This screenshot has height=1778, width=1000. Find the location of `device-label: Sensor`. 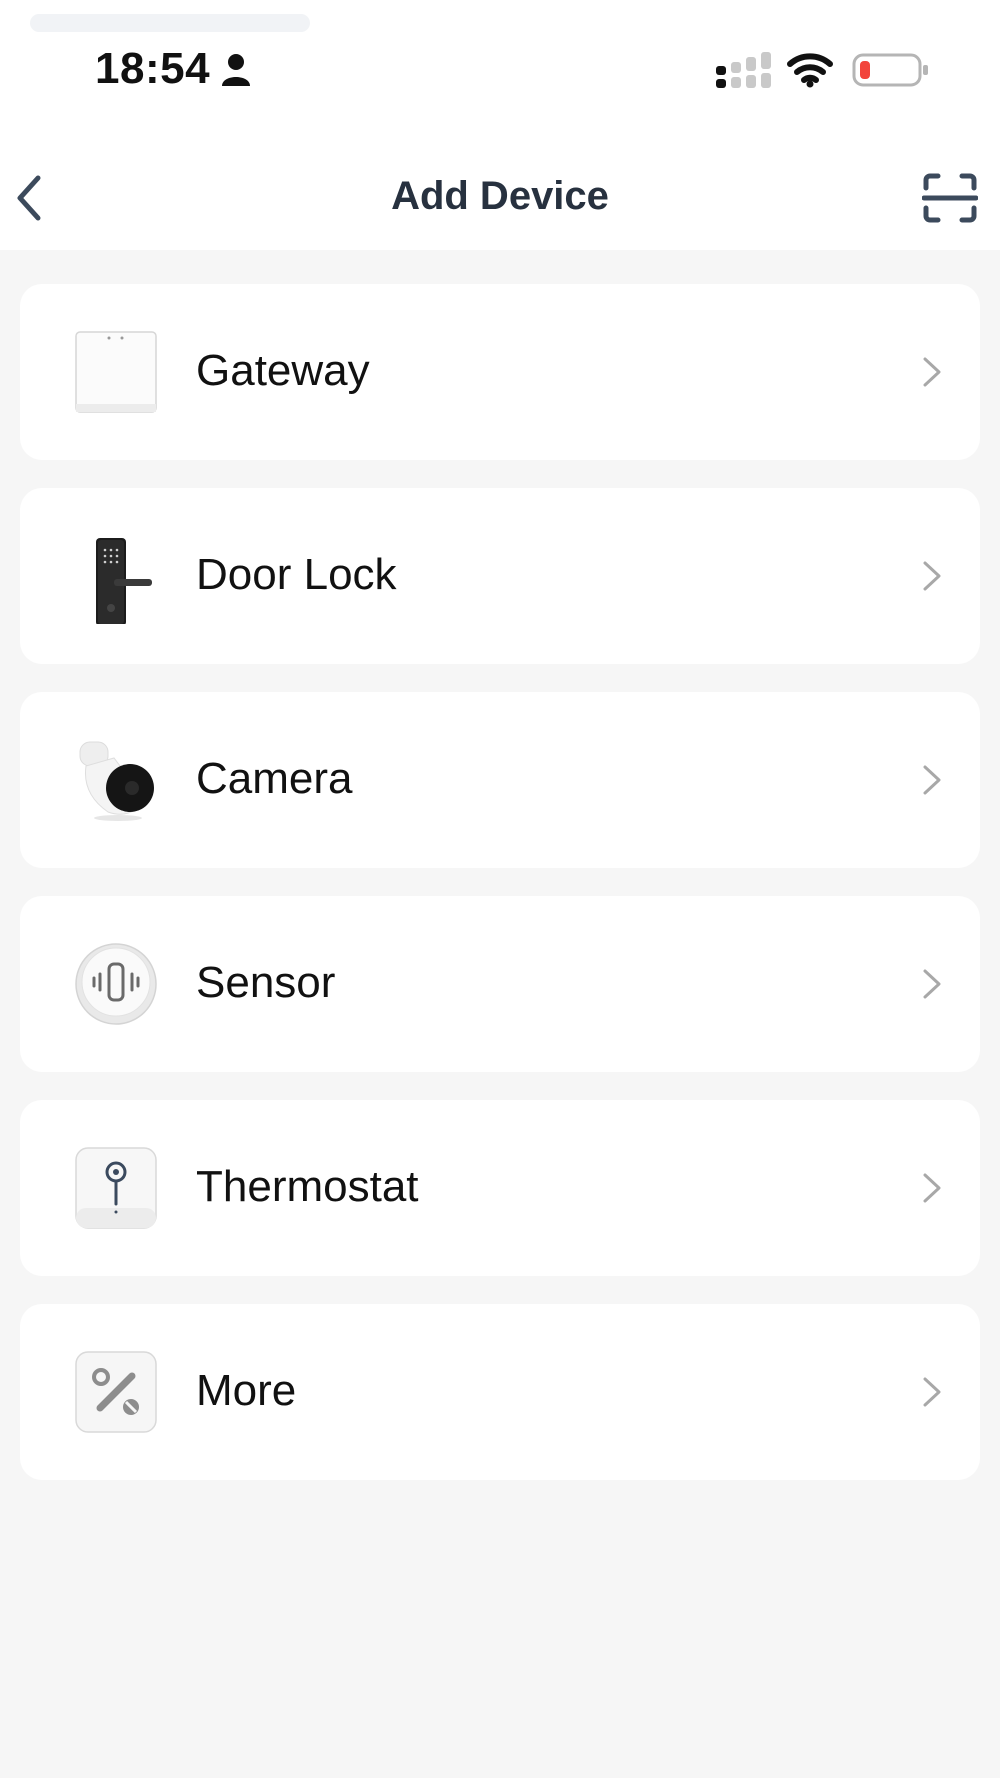

device-label: Sensor is located at coordinates (266, 982).